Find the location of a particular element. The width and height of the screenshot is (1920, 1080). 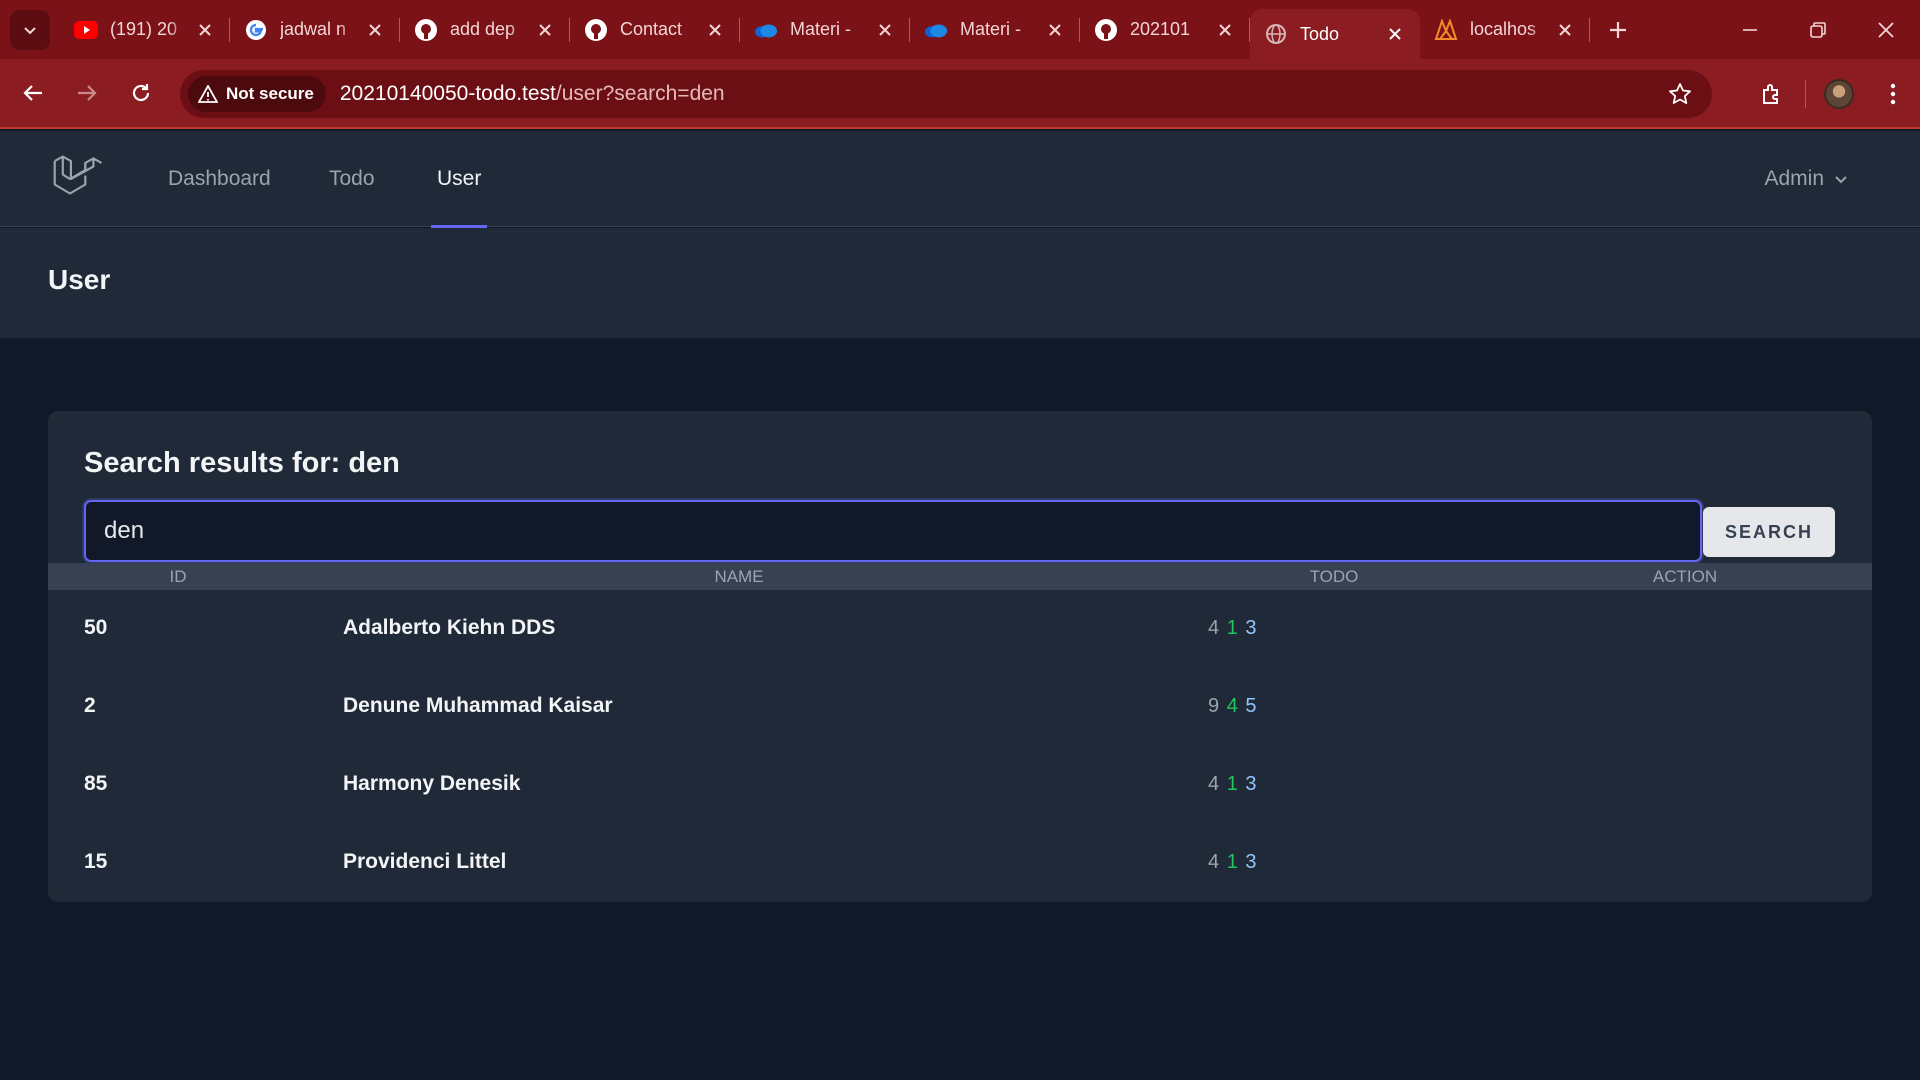

puzzle-icon is located at coordinates (1770, 94).